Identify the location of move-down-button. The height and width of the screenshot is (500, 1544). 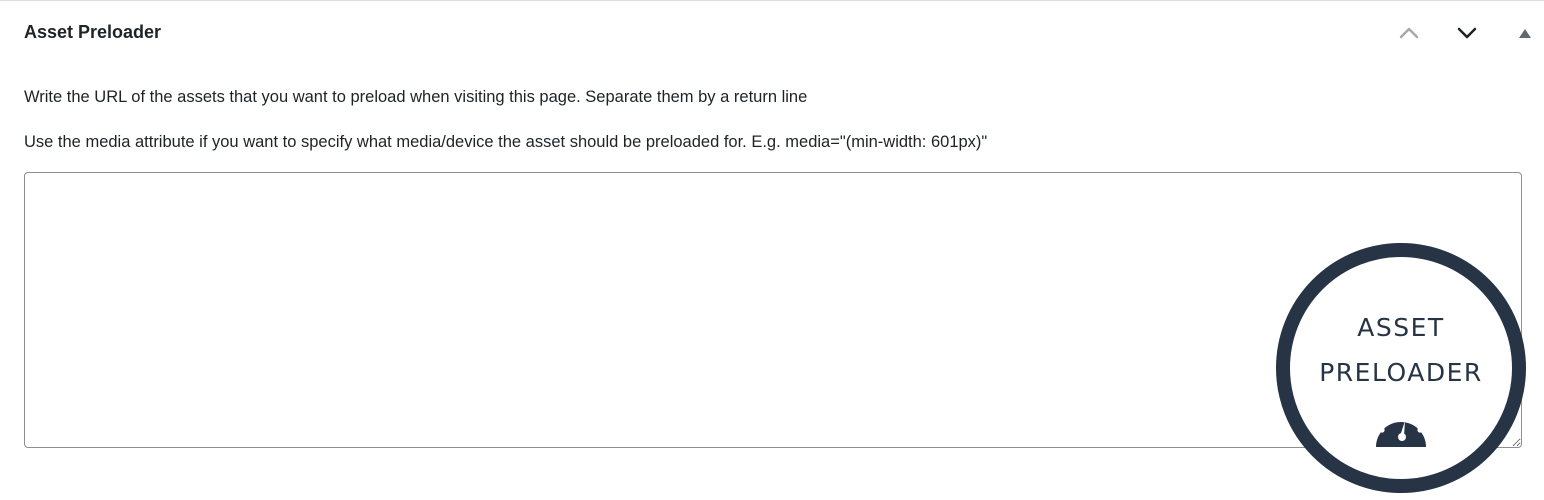
(1467, 33).